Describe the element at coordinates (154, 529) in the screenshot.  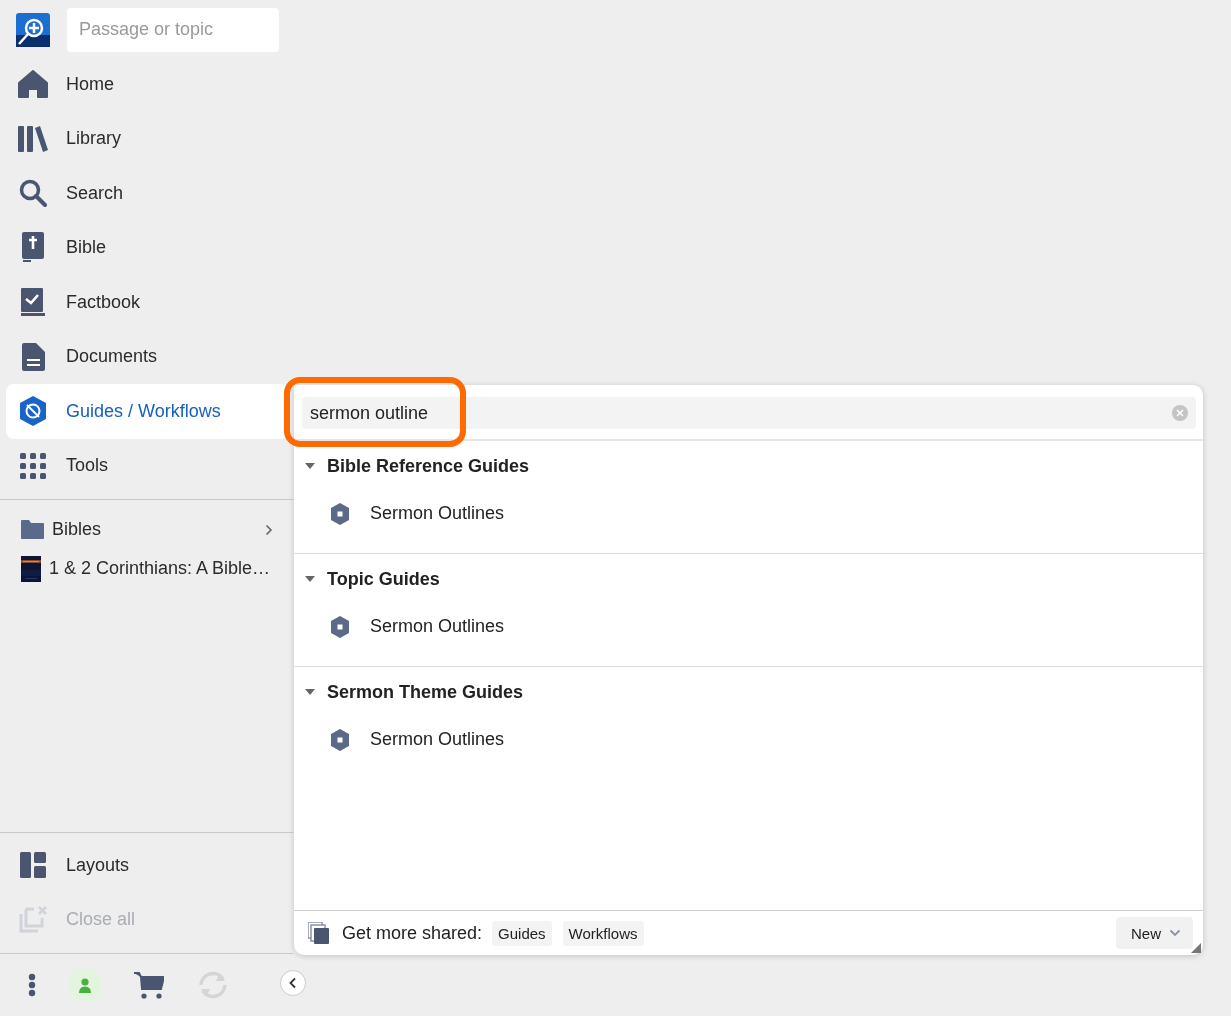
I see `folder-label: Bibles` at that location.